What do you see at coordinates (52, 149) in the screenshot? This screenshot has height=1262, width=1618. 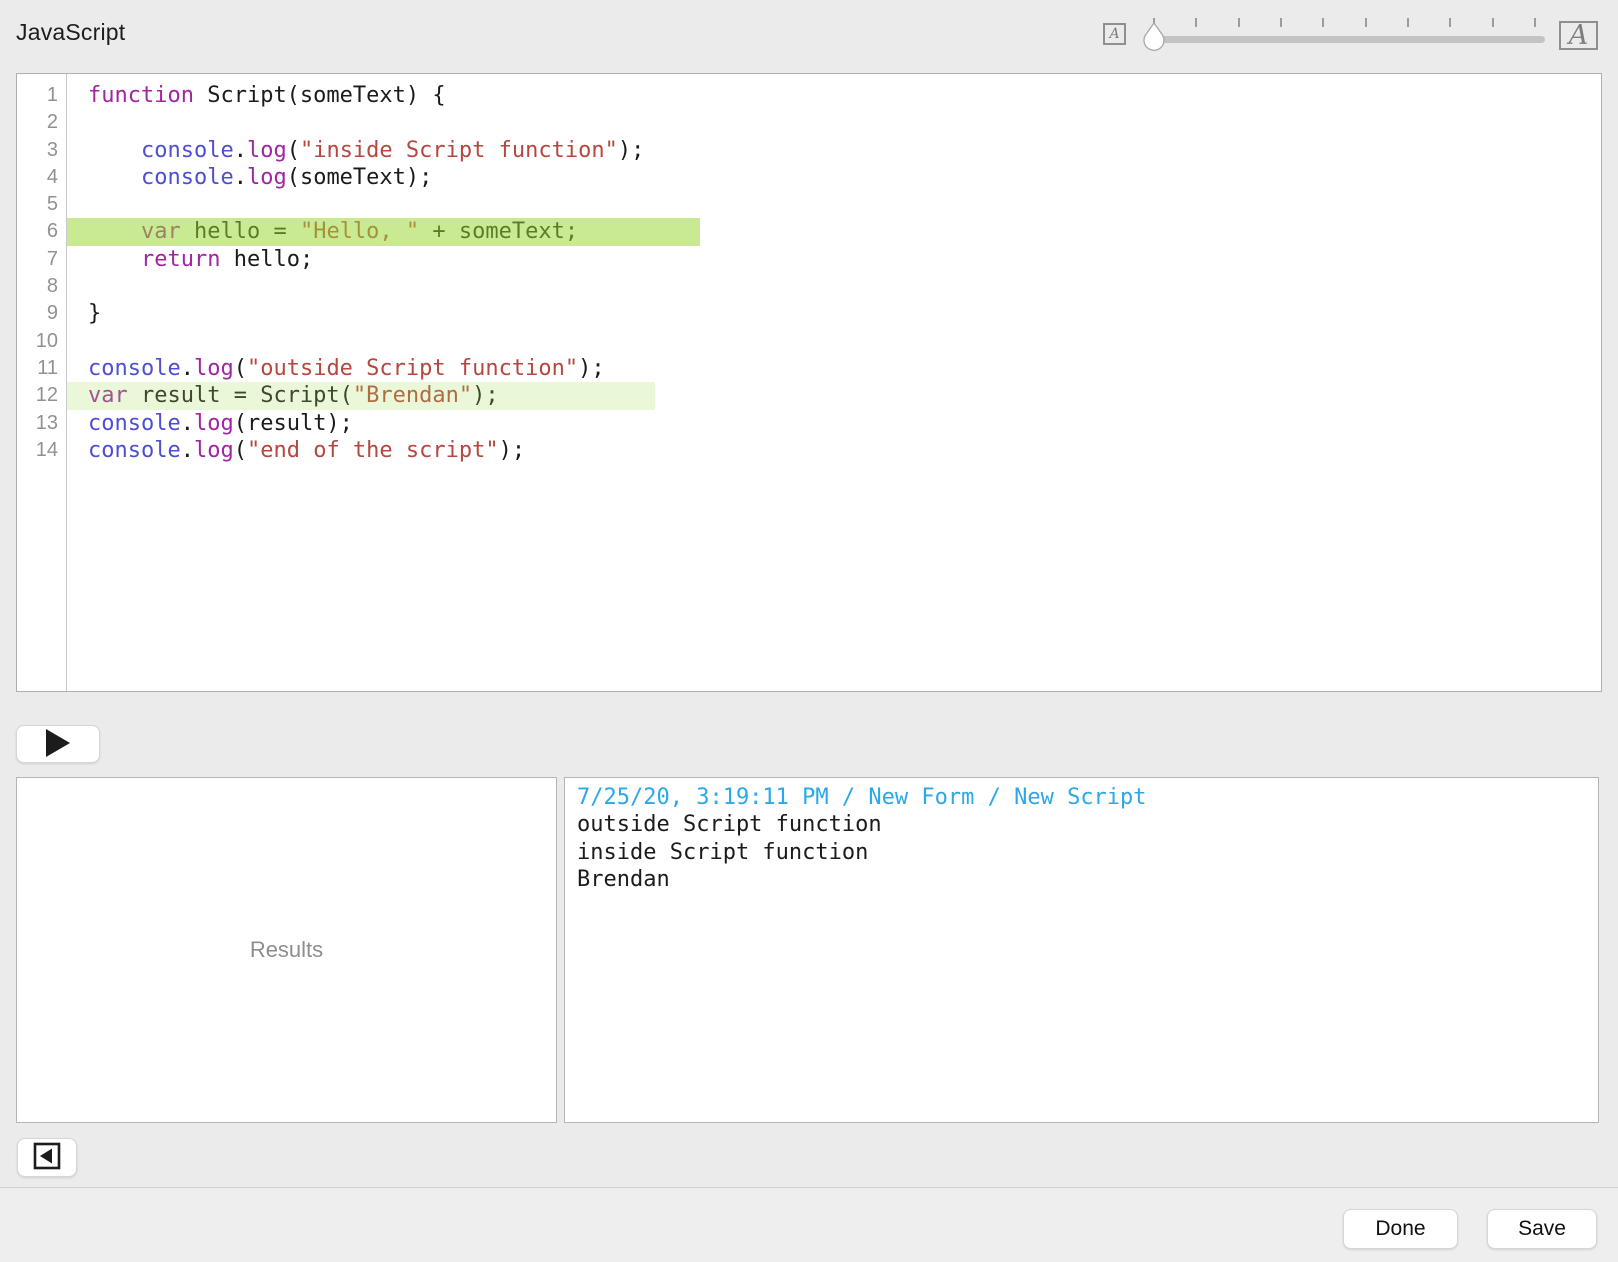 I see `line-number: 3` at bounding box center [52, 149].